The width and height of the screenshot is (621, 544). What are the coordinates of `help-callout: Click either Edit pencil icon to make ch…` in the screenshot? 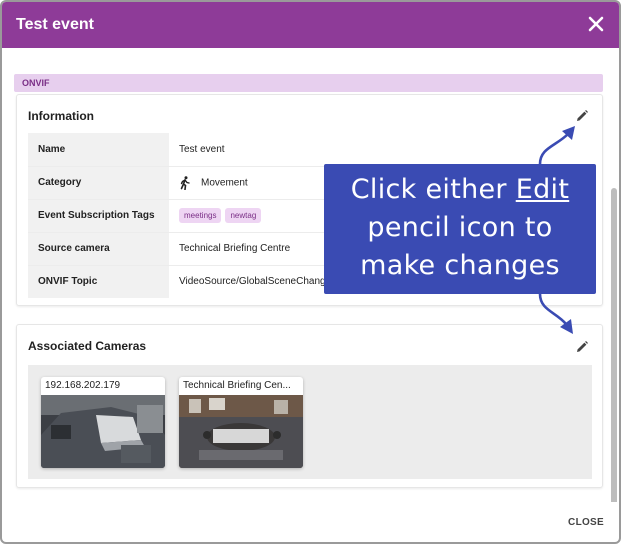 It's located at (460, 229).